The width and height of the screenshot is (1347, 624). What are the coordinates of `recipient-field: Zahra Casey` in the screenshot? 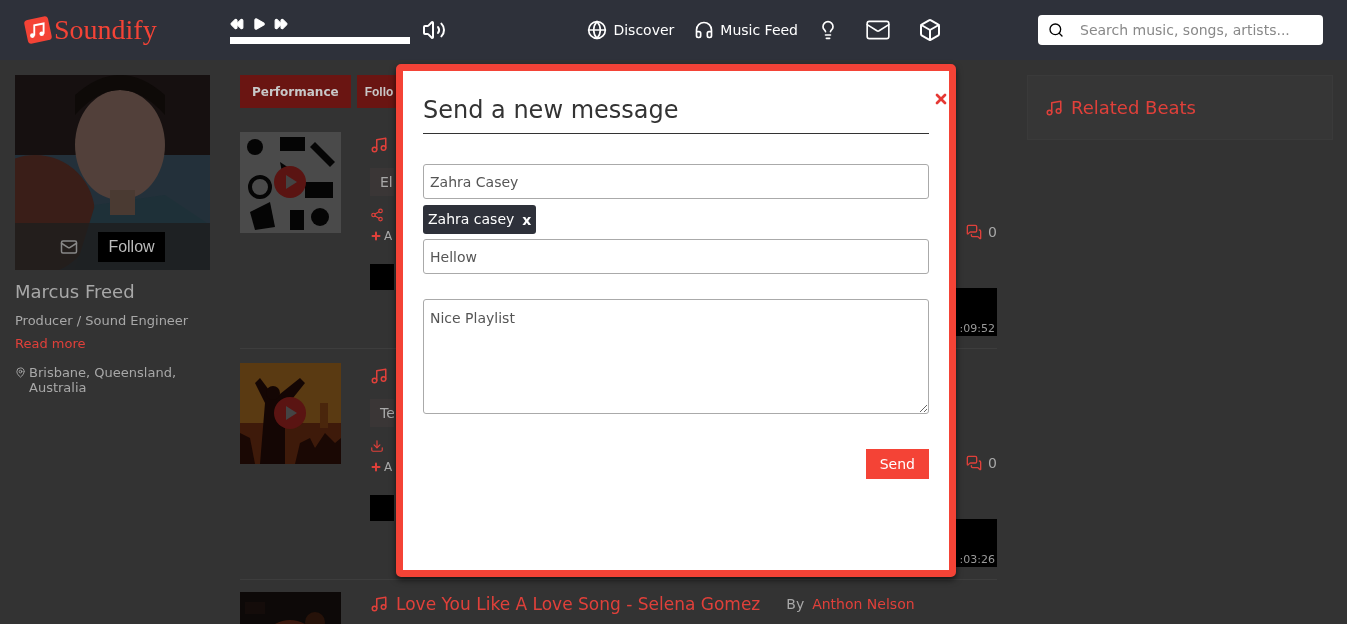 It's located at (676, 181).